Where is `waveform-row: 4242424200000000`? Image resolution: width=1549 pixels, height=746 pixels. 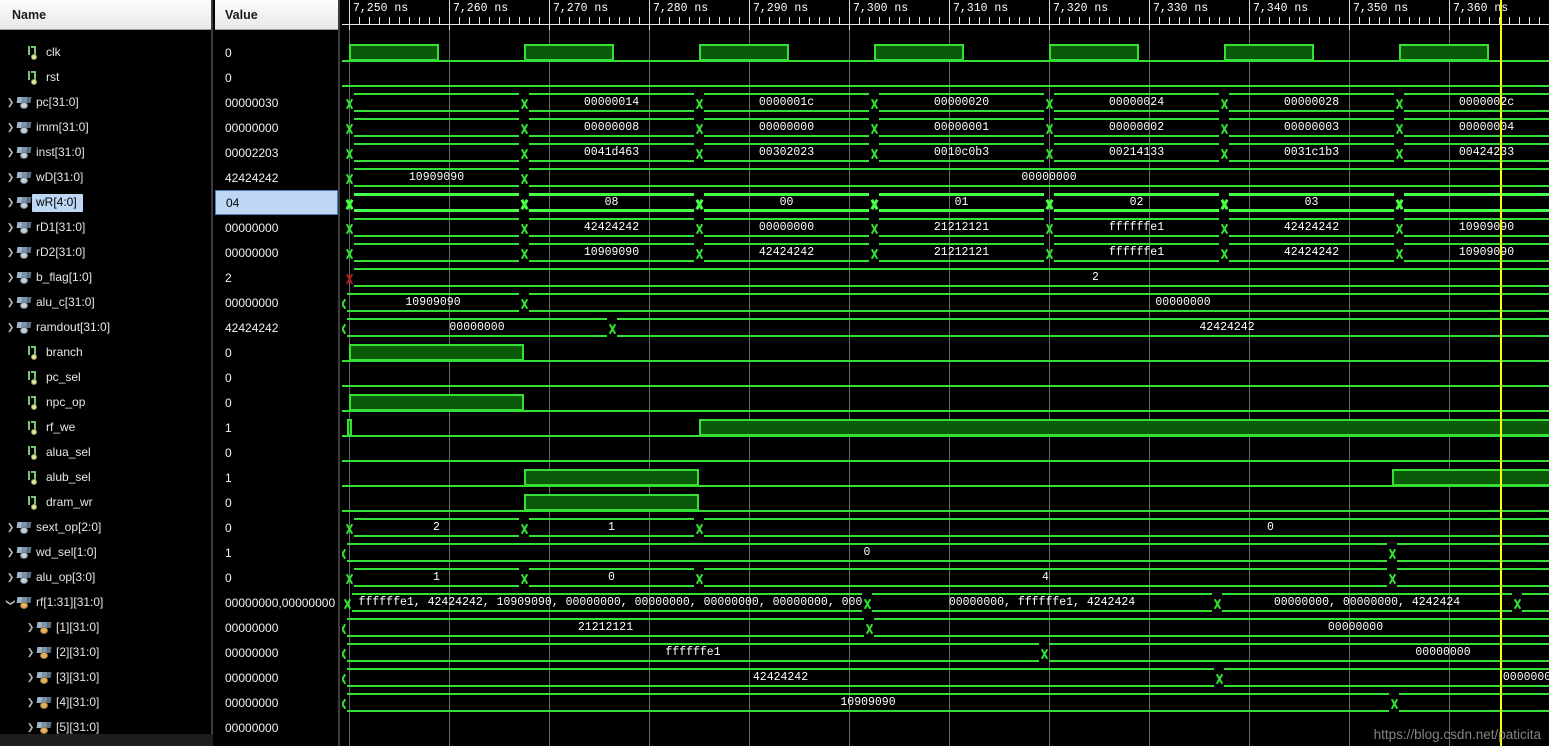 waveform-row: 4242424200000000 is located at coordinates (945, 677).